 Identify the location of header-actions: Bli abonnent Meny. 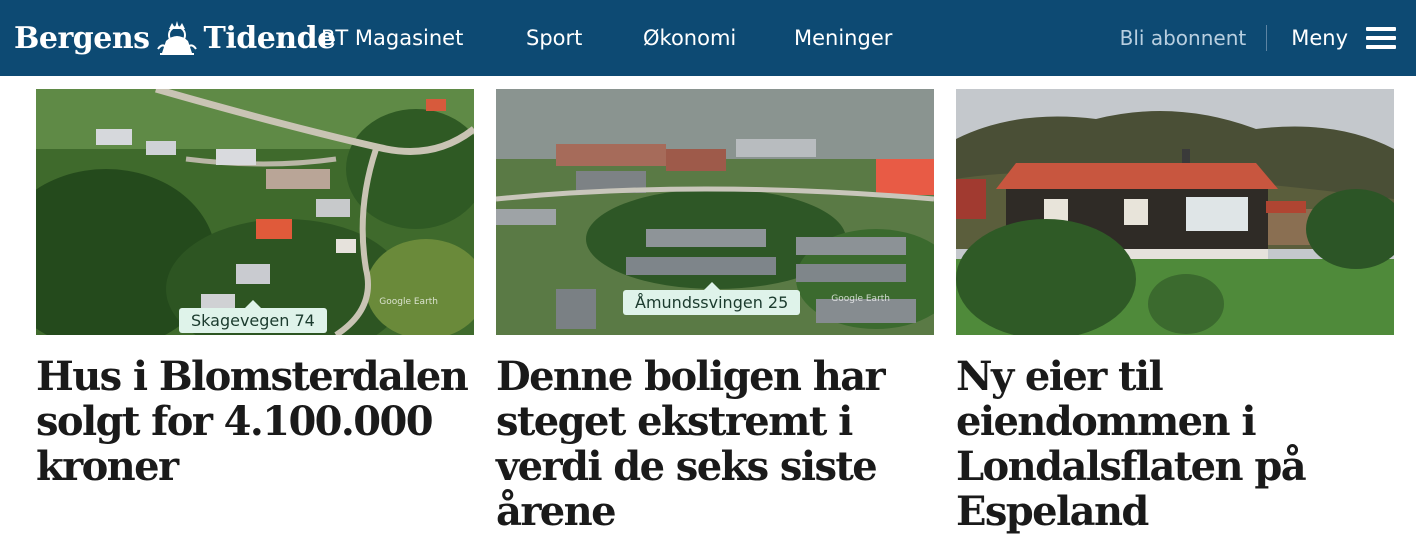
(1258, 38).